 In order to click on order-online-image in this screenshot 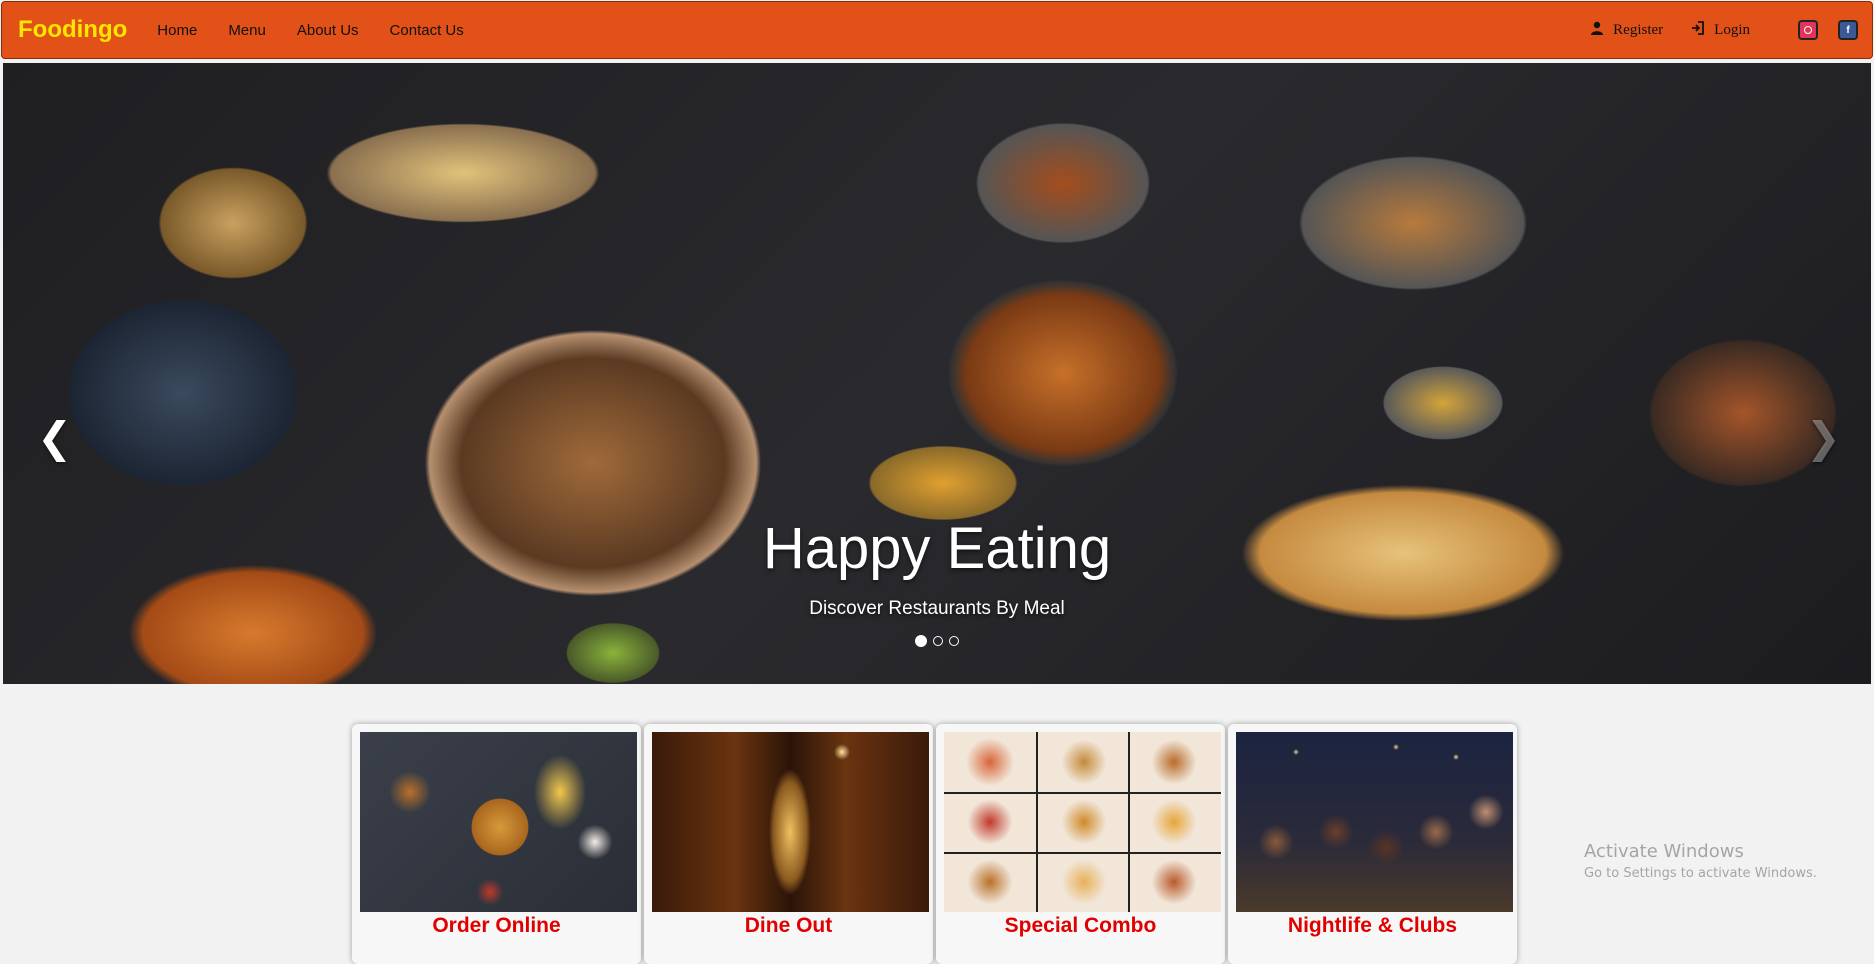, I will do `click(498, 822)`.